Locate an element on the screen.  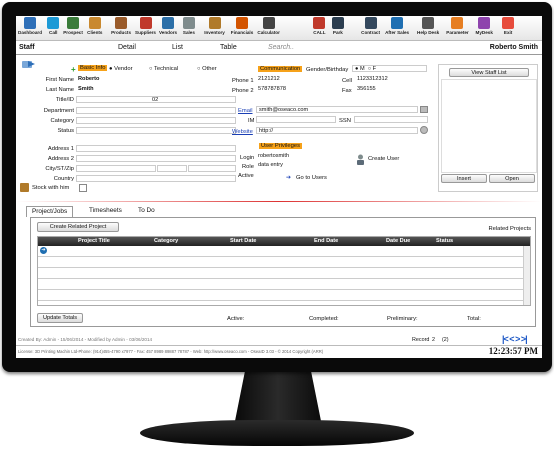
toolbar-item-after-sales: After Sales is located at coordinates (397, 28).